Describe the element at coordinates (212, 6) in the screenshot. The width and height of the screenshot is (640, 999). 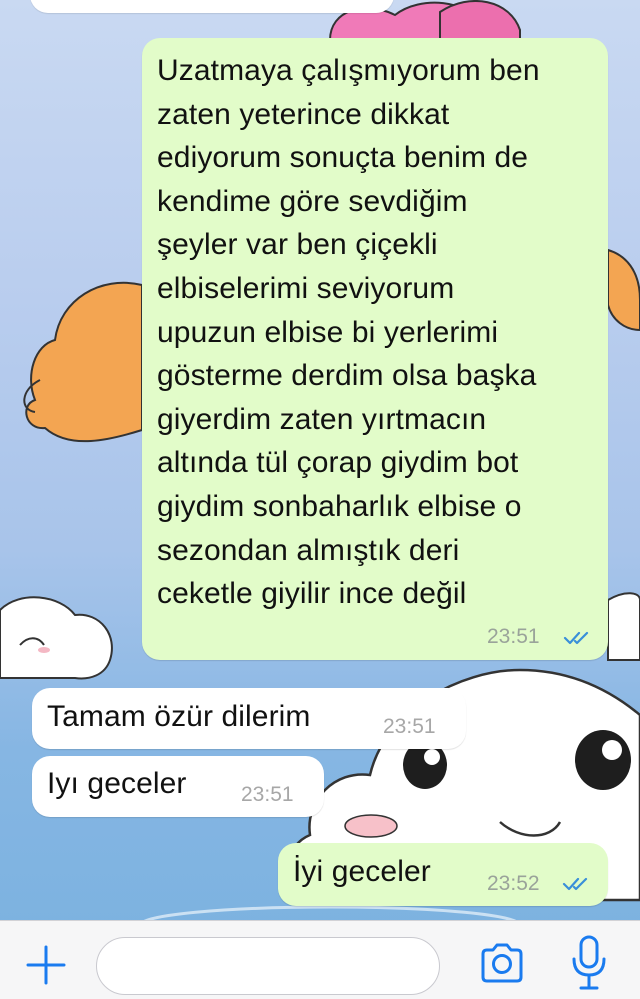
I see `previous-message-bubble` at that location.